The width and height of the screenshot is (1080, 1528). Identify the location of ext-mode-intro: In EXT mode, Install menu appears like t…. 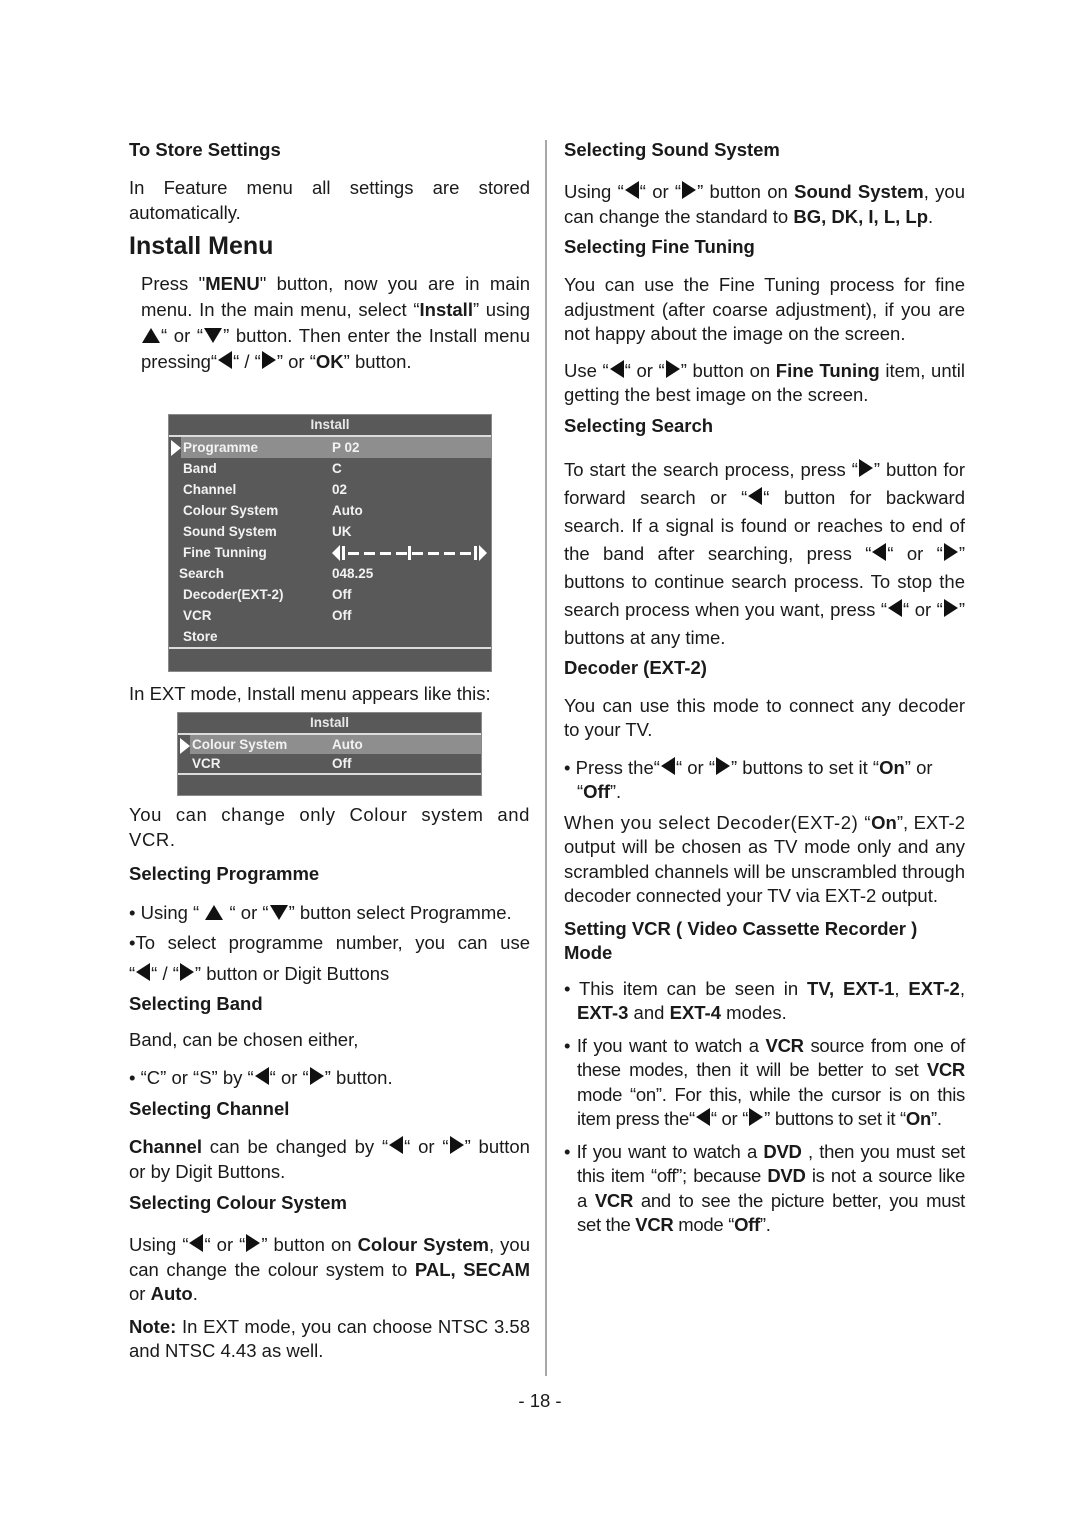
(310, 693).